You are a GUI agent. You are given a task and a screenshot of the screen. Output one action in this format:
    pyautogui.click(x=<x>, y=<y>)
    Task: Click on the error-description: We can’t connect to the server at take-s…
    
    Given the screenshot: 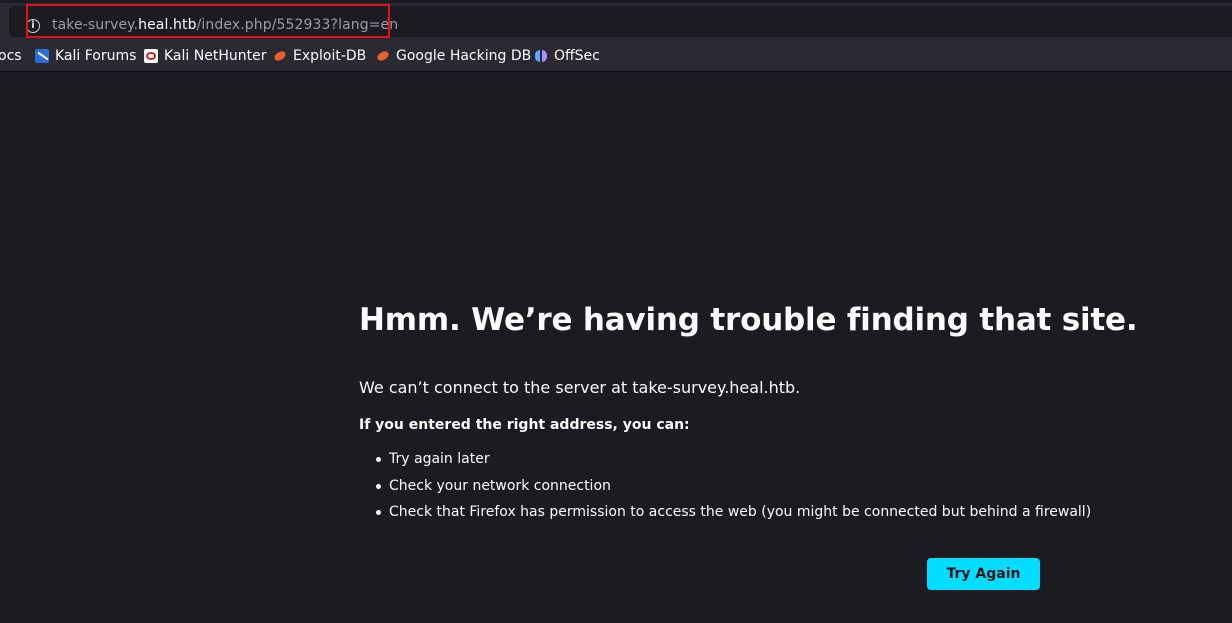 What is the action you would take?
    pyautogui.click(x=580, y=387)
    